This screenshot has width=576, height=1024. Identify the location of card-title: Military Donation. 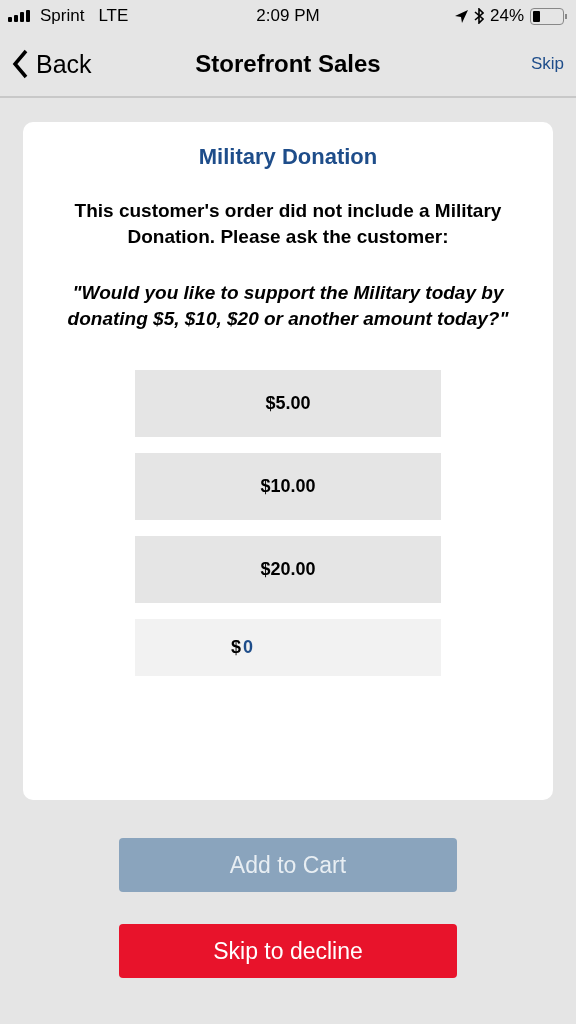
(288, 157).